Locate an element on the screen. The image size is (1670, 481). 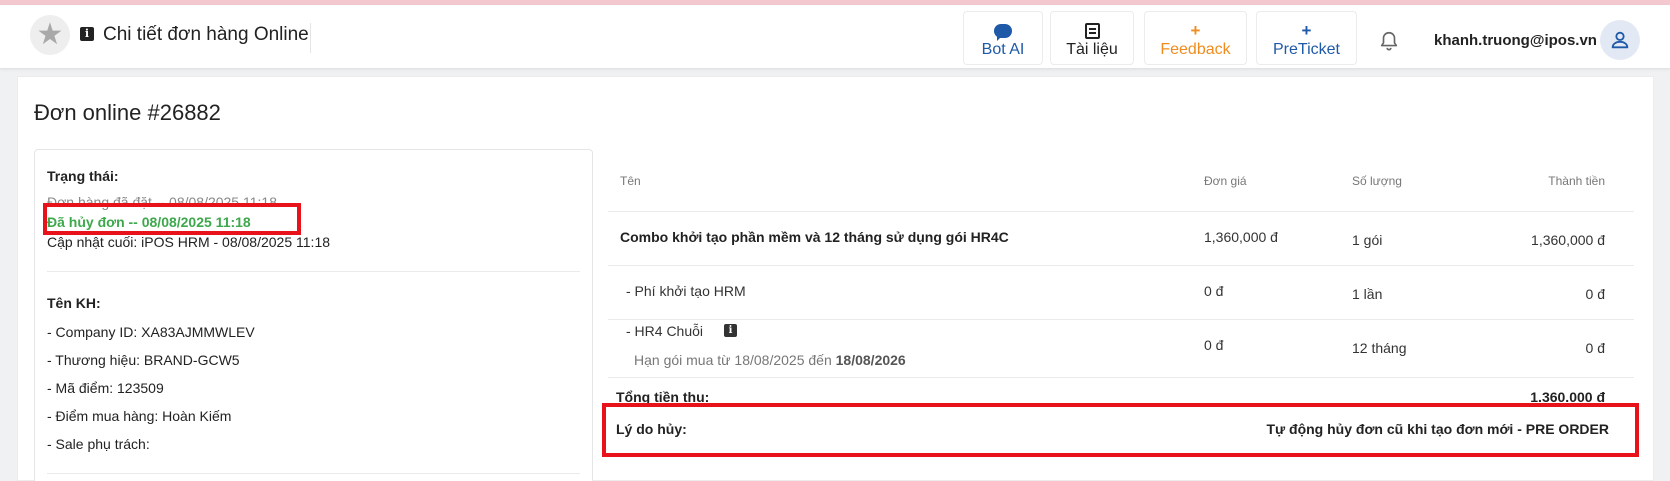
bot-ai-button: Bot AI is located at coordinates (1003, 38).